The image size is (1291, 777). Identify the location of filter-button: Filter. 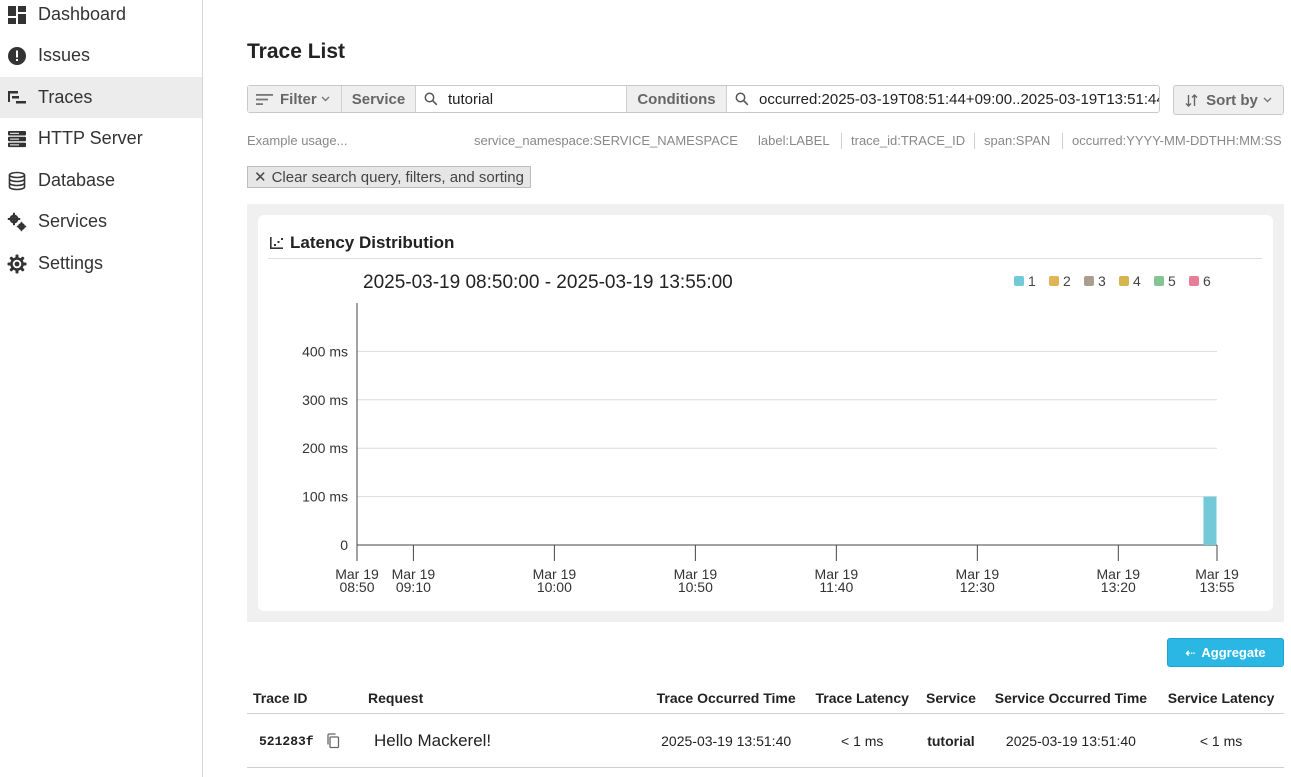
(295, 99).